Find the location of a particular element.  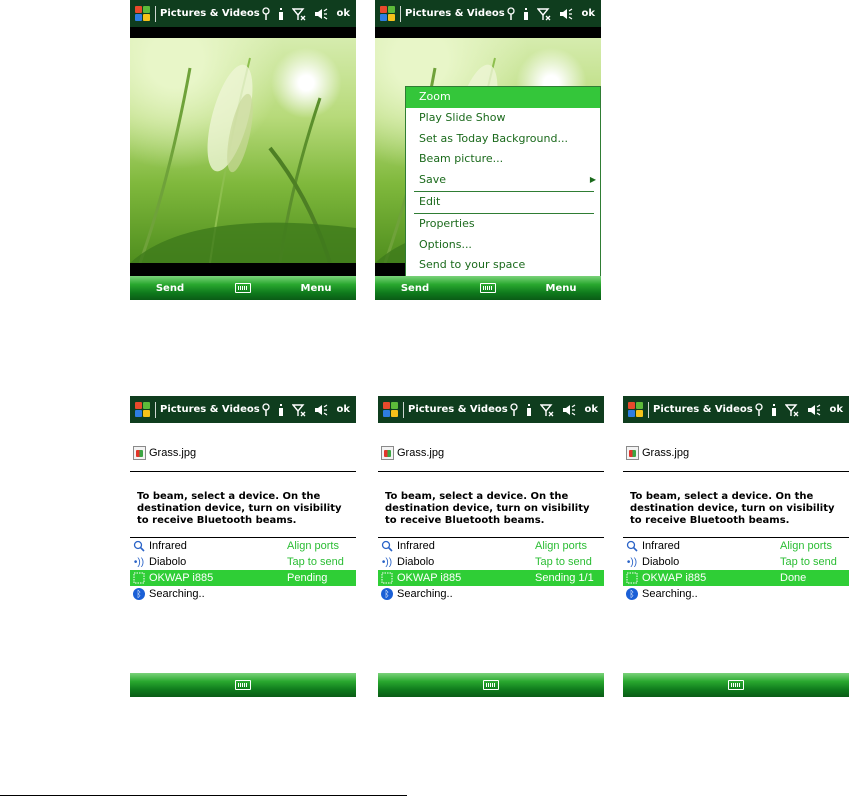

device-row-okwap: OKWAP i885 Done is located at coordinates (736, 578).